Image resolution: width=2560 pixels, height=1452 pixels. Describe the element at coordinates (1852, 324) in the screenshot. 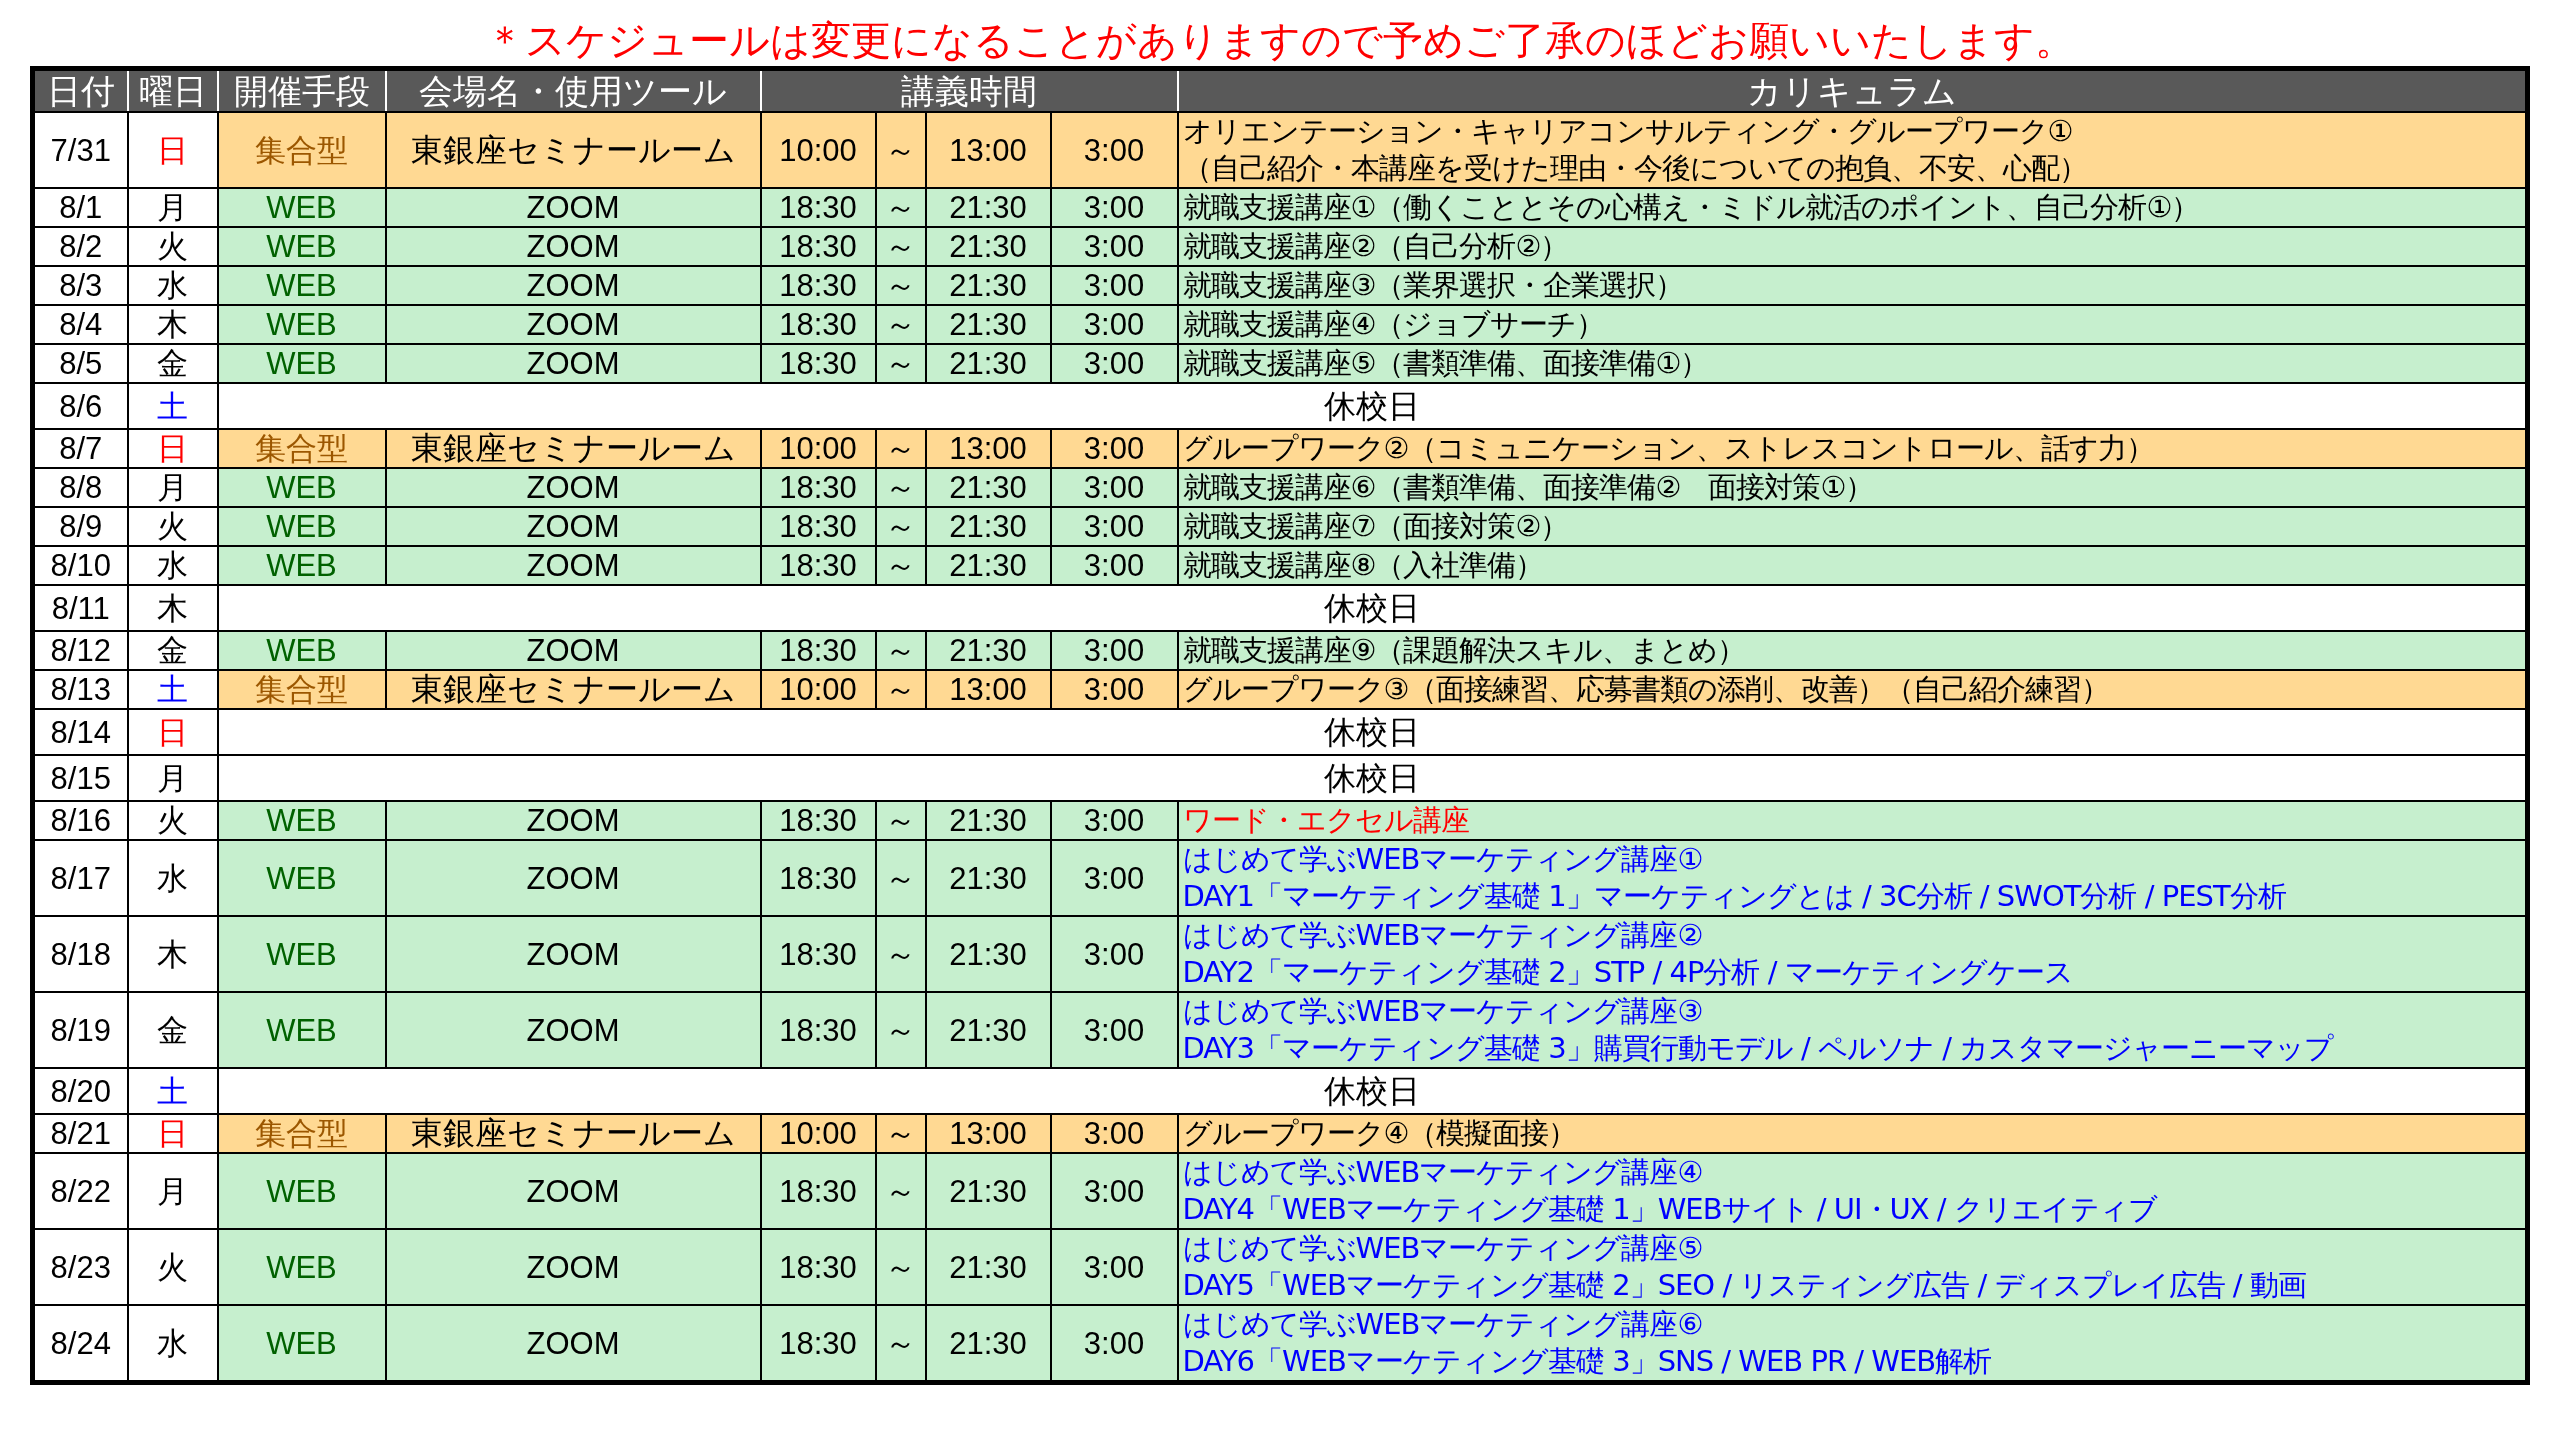

I see `table-cell: 就職支援講座④（ジョブサーチ）` at that location.